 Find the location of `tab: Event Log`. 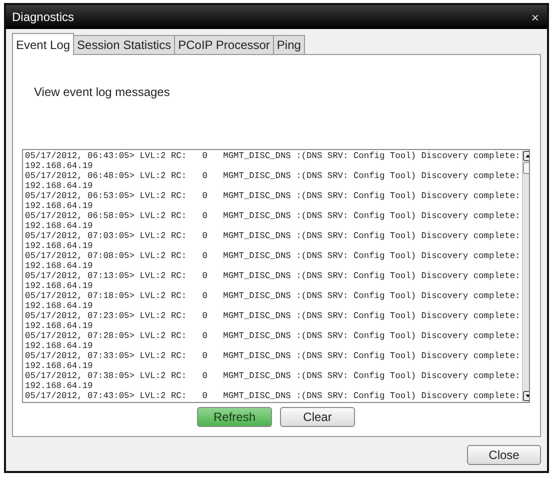

tab: Event Log is located at coordinates (43, 44).